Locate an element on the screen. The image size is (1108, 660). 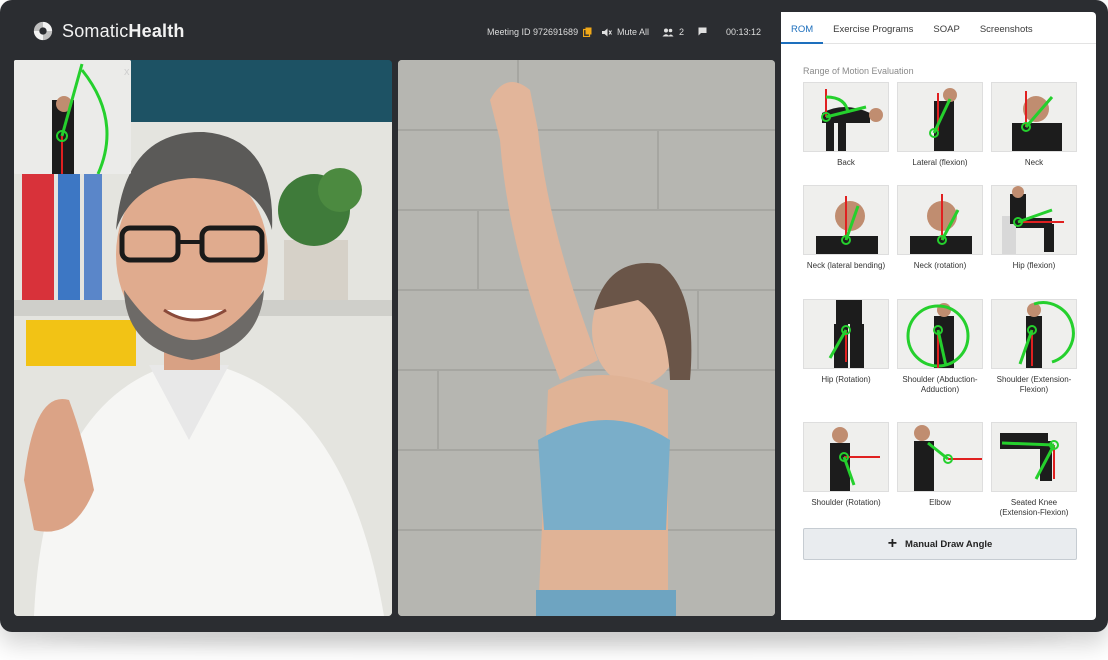
rom-card-hip-rotation: Hip (Rotation) is located at coordinates (846, 342).